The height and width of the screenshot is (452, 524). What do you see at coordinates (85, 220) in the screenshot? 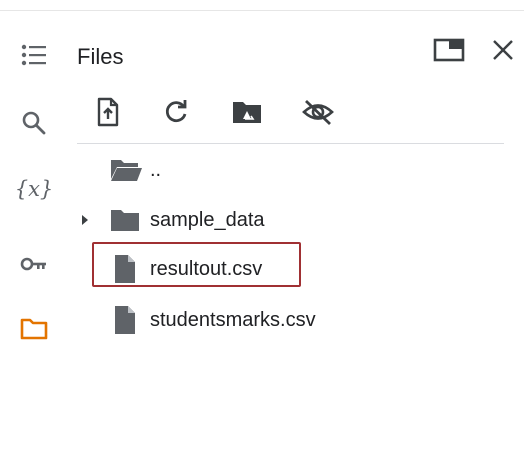
I see `expand-arrow-icon` at bounding box center [85, 220].